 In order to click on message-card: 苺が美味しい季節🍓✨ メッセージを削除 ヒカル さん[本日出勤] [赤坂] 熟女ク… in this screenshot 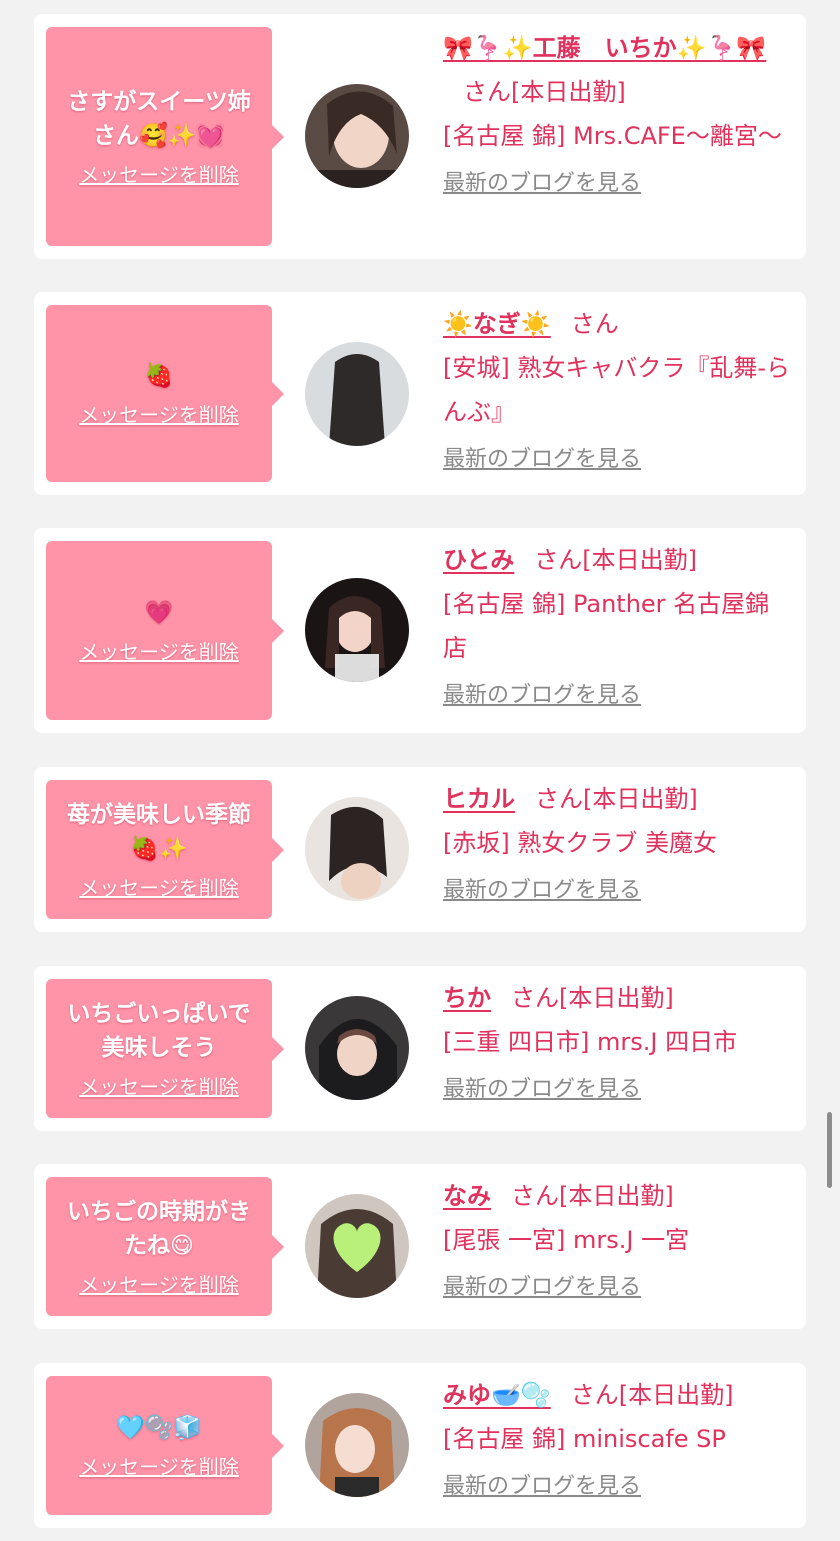, I will do `click(420, 849)`.